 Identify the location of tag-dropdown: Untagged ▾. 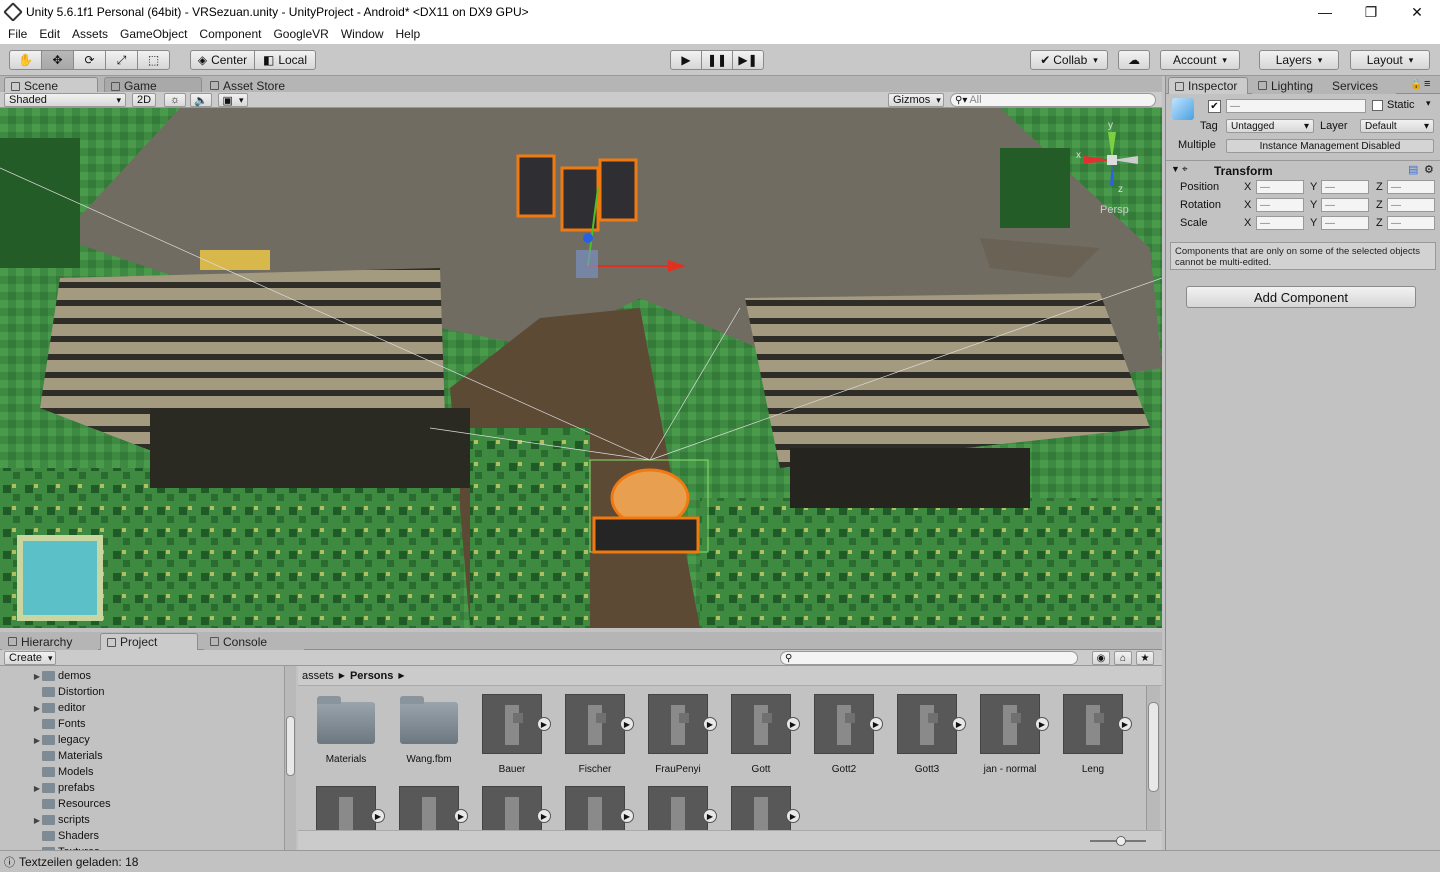
(1270, 126).